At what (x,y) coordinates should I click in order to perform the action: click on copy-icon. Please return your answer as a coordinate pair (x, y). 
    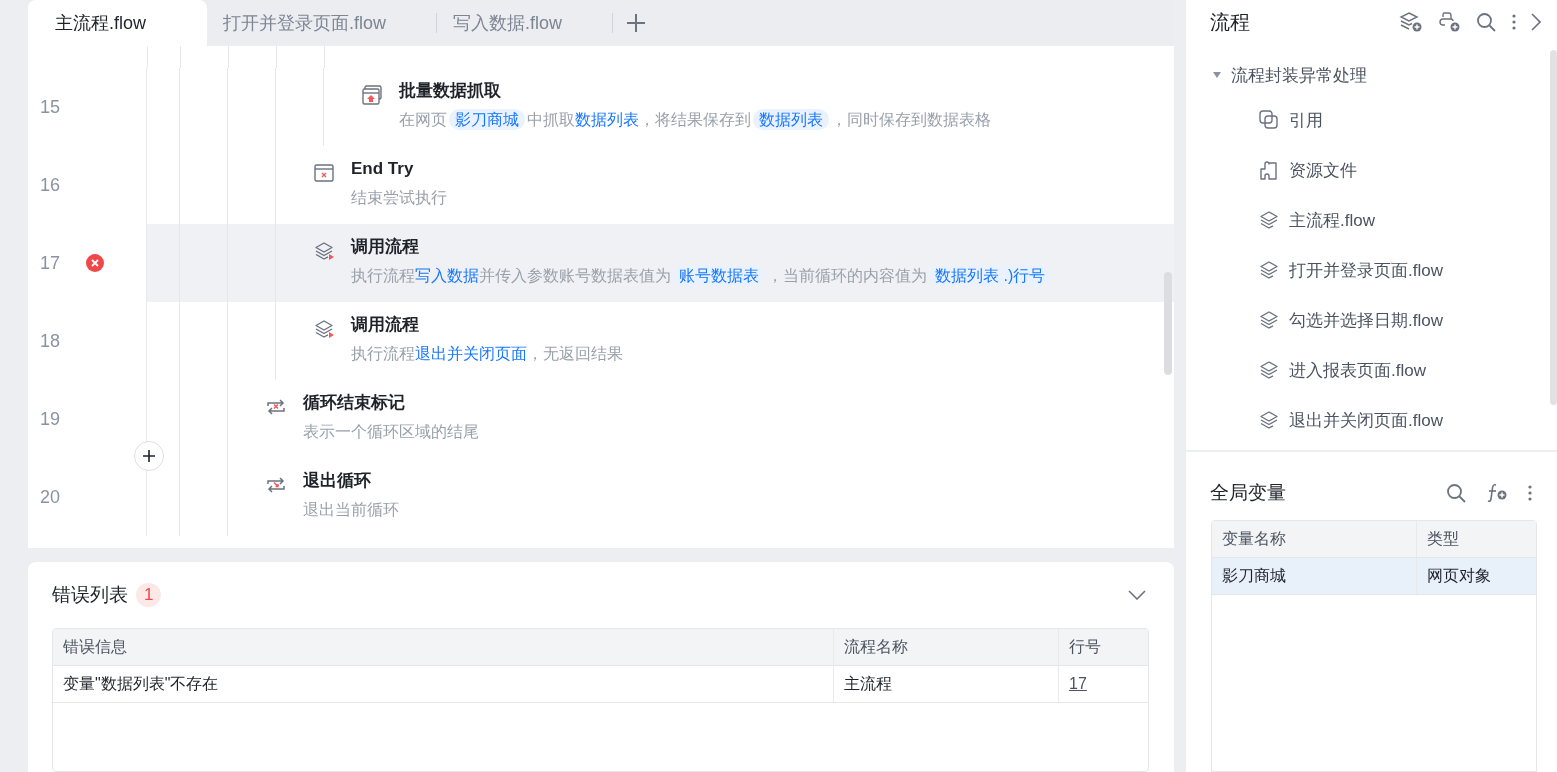
    Looking at the image, I should click on (1269, 120).